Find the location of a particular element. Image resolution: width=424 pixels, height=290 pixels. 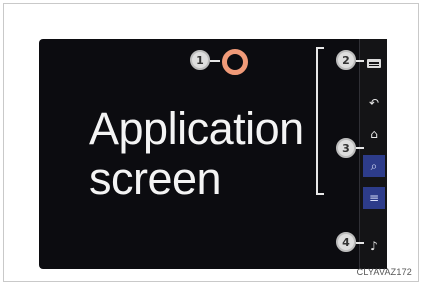

back-button: ↶ is located at coordinates (374, 103).